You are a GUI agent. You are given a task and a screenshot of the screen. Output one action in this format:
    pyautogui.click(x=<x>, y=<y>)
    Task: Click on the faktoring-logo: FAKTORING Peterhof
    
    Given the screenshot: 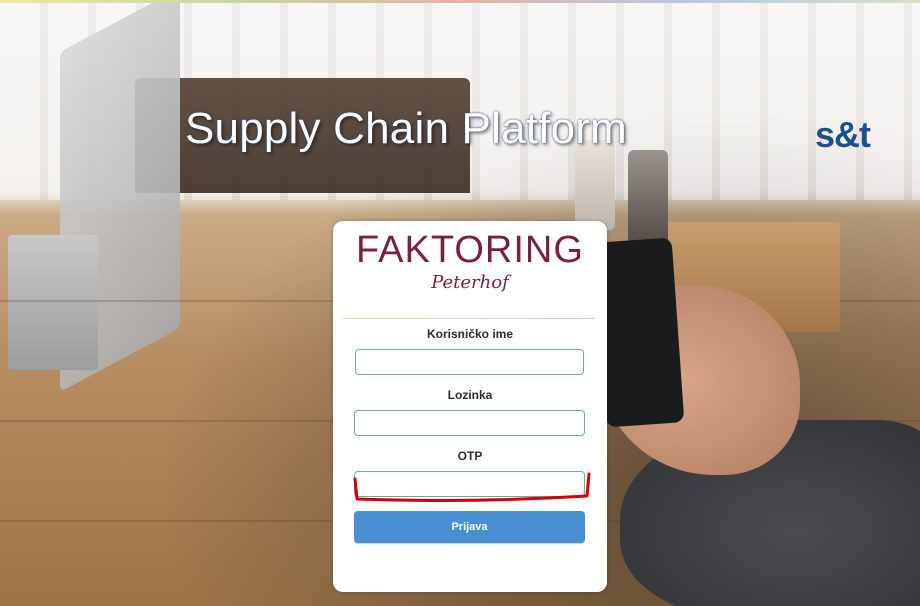 What is the action you would take?
    pyautogui.click(x=470, y=263)
    